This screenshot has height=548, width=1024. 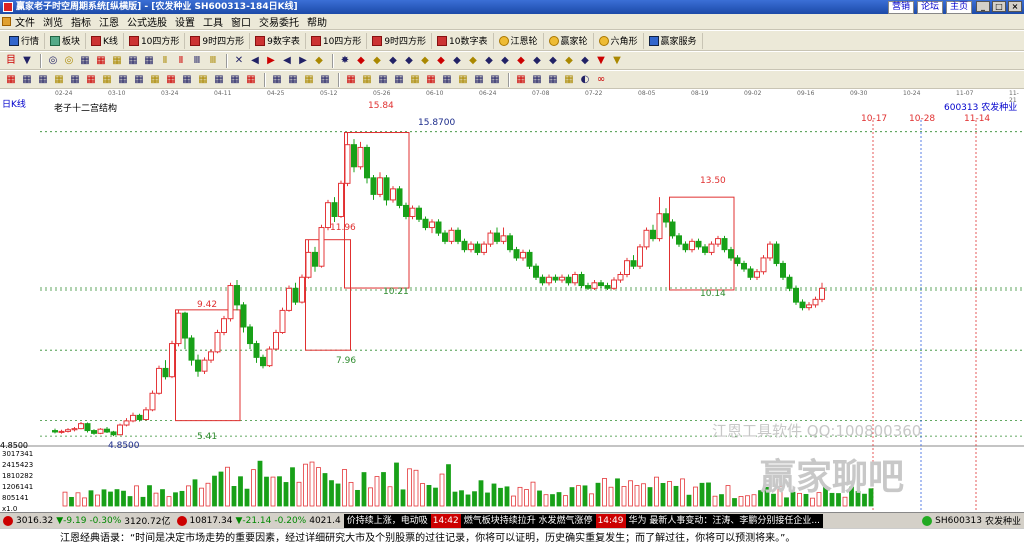 I want to click on indicator-tool-icon-3: ▦, so click(x=59, y=80).